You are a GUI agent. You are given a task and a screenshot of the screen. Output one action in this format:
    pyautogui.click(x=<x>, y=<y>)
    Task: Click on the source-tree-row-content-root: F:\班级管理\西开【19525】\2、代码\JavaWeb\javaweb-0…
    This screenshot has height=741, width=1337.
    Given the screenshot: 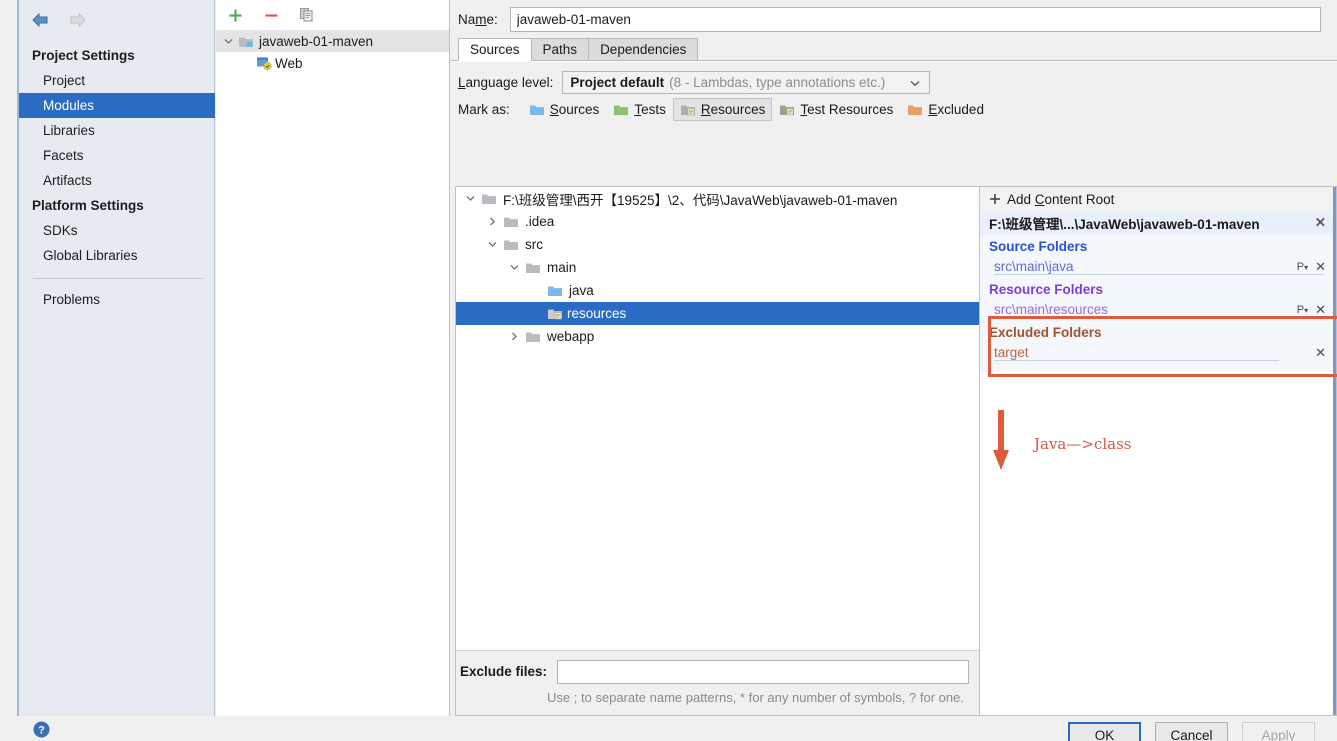 What is the action you would take?
    pyautogui.click(x=717, y=198)
    